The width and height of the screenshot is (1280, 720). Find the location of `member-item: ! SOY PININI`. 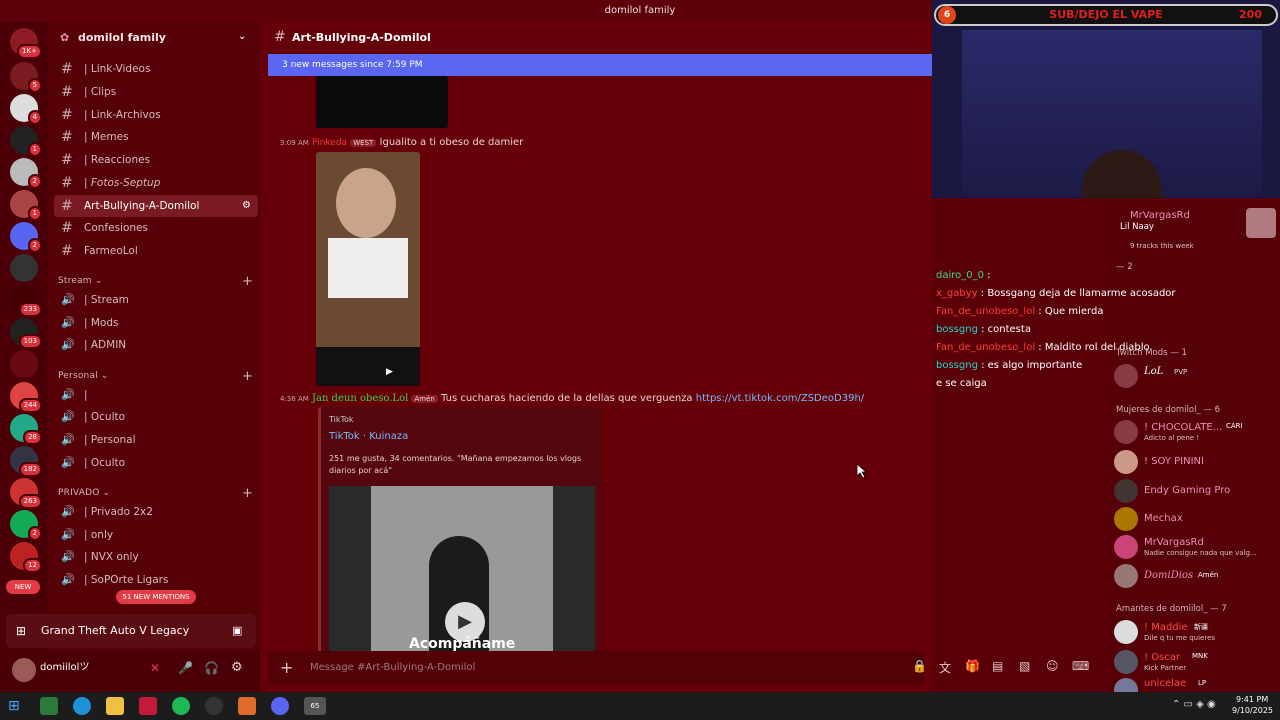

member-item: ! SOY PININI is located at coordinates (1197, 462).